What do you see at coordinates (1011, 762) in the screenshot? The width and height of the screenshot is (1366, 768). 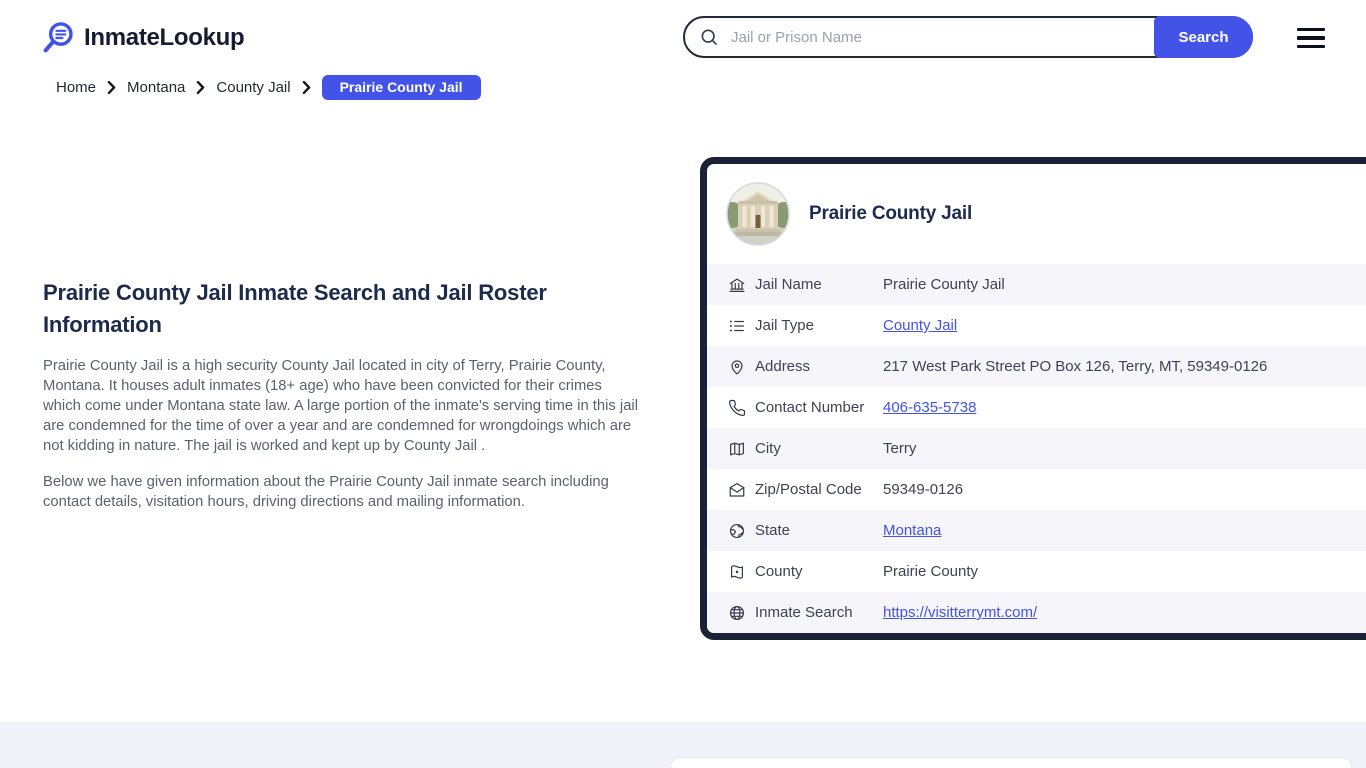 I see `bottom-card-top-edge` at bounding box center [1011, 762].